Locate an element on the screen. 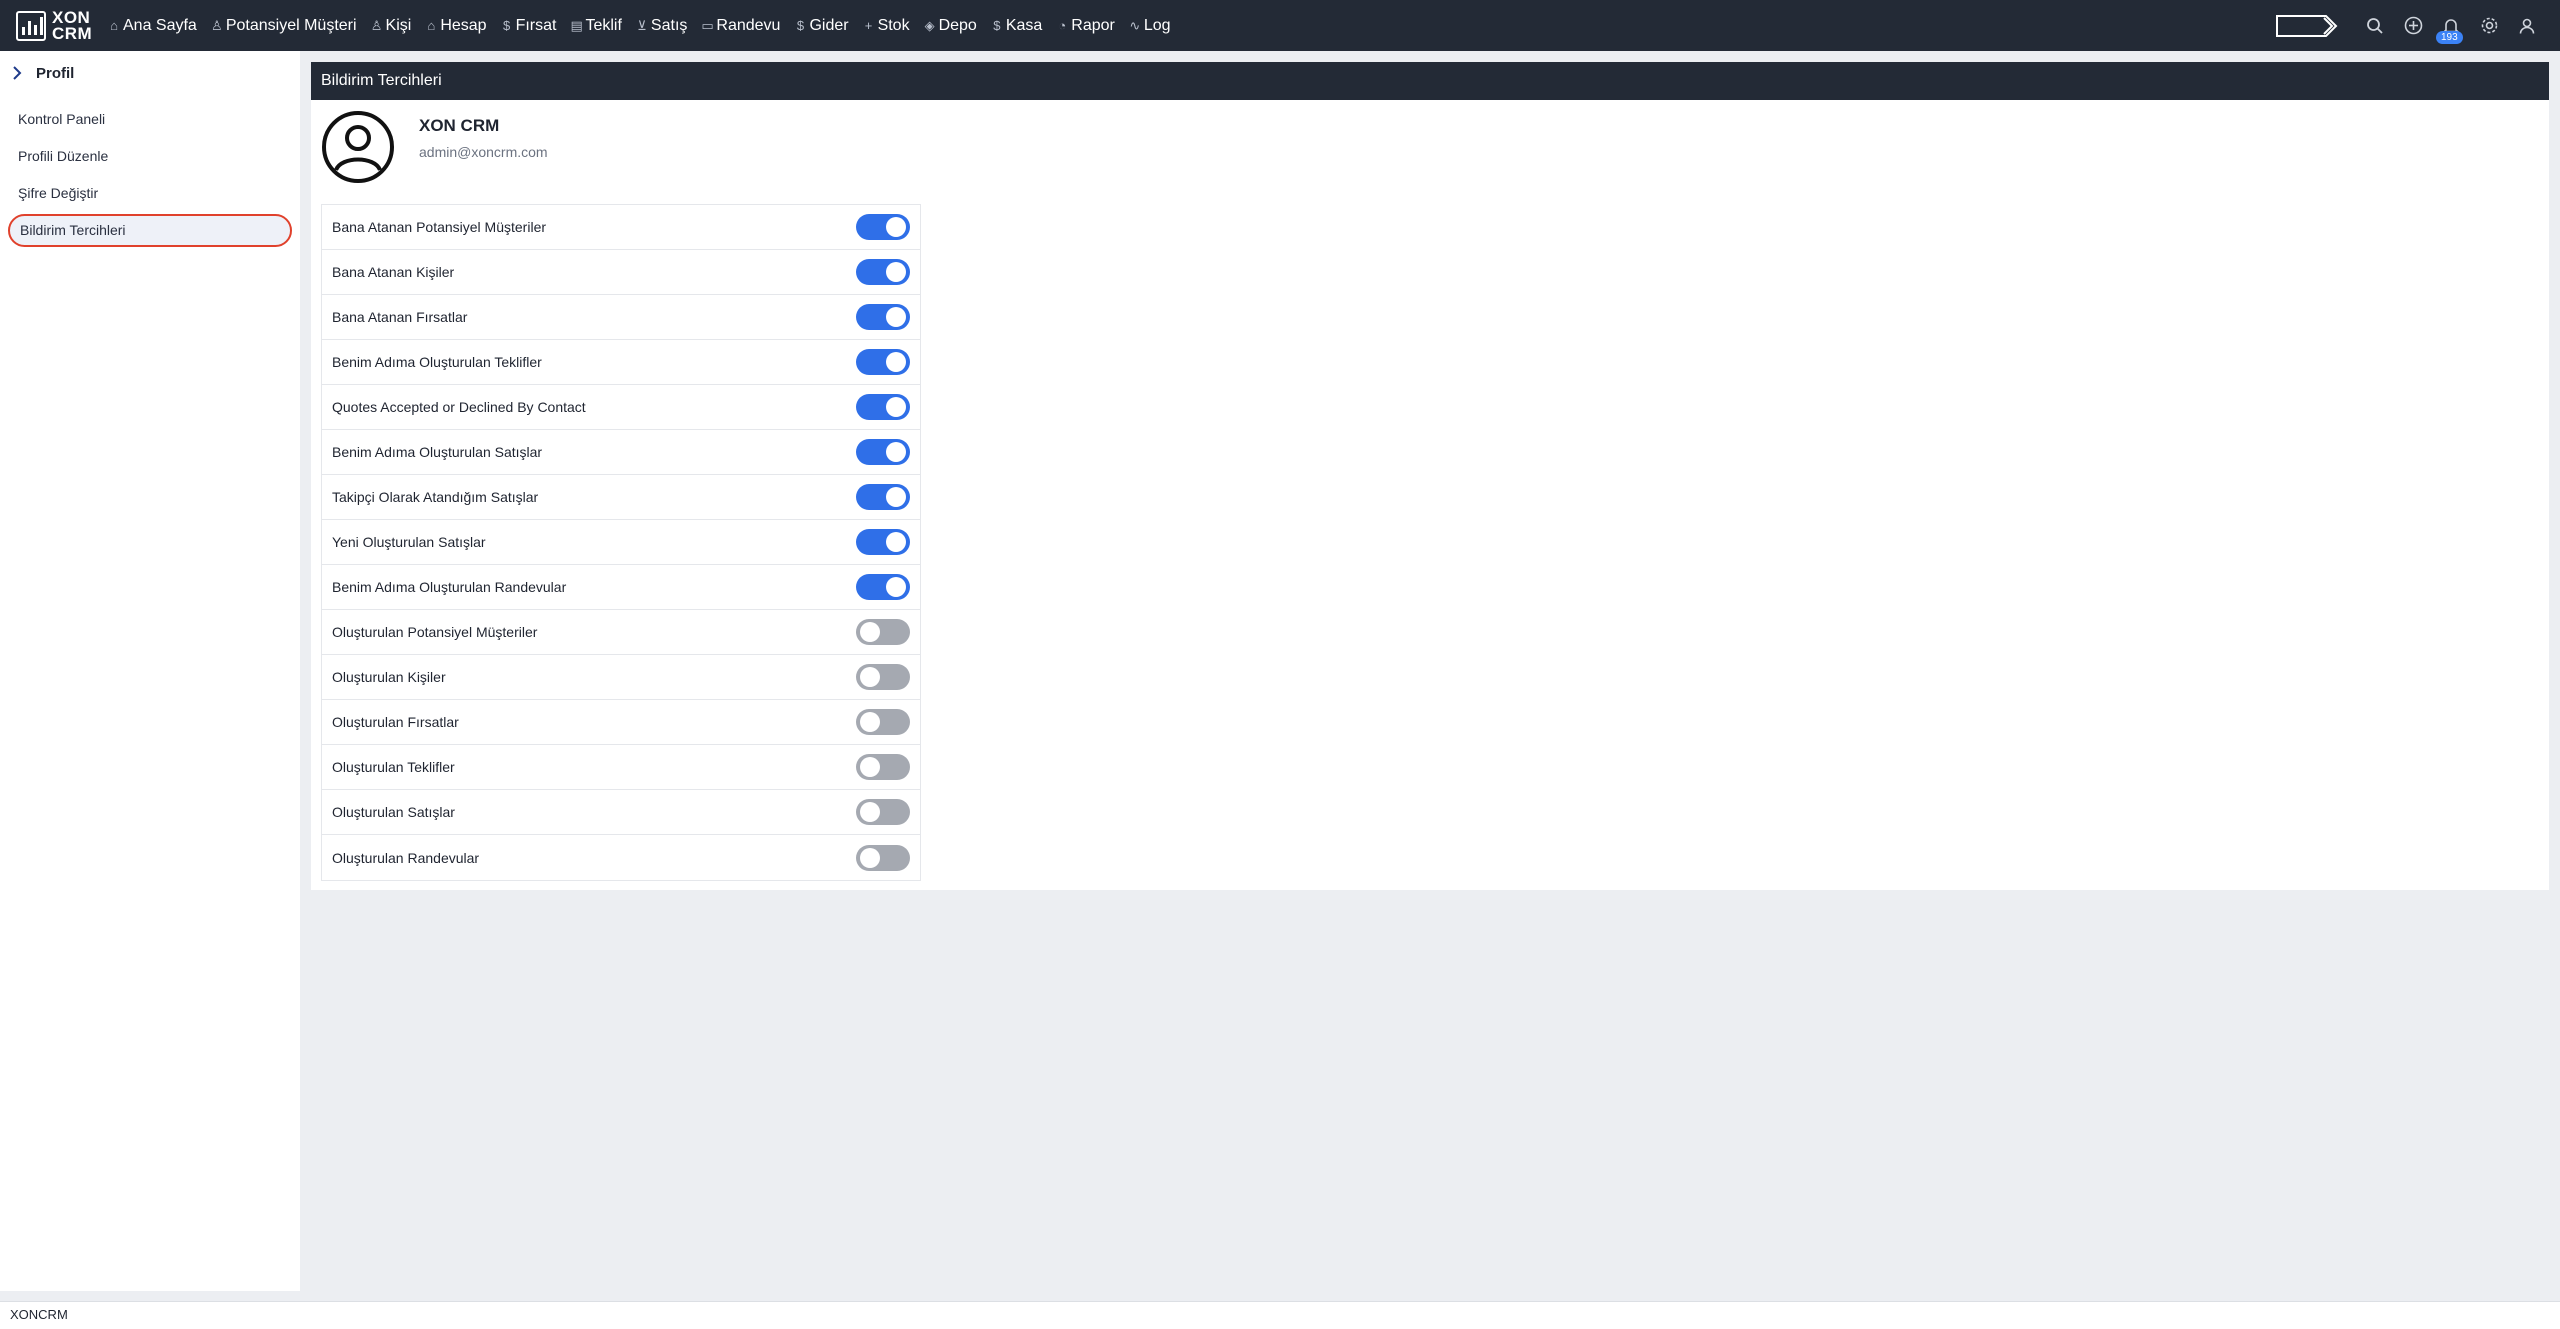 This screenshot has width=2560, height=1329. preference-row: Oluşturulan Fırsatlar is located at coordinates (621, 722).